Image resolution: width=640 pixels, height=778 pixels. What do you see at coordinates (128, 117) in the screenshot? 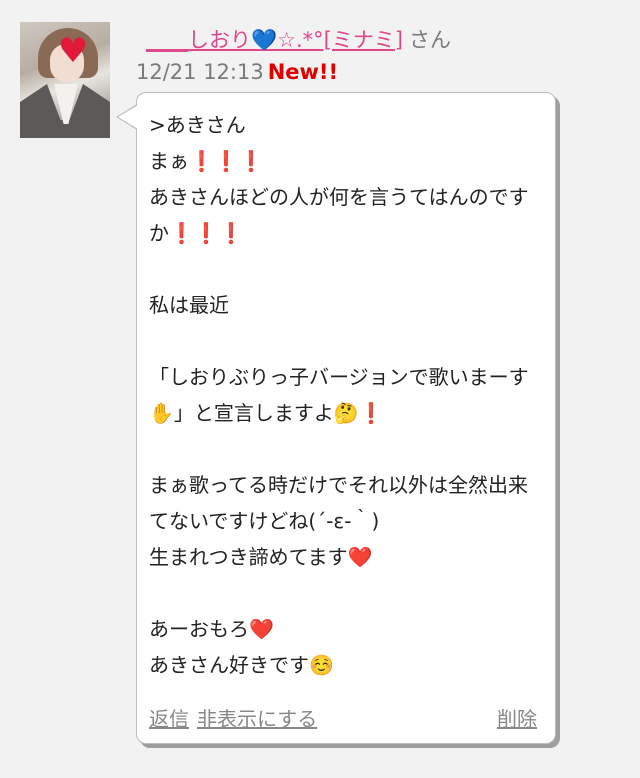
I see `bubble-tail` at bounding box center [128, 117].